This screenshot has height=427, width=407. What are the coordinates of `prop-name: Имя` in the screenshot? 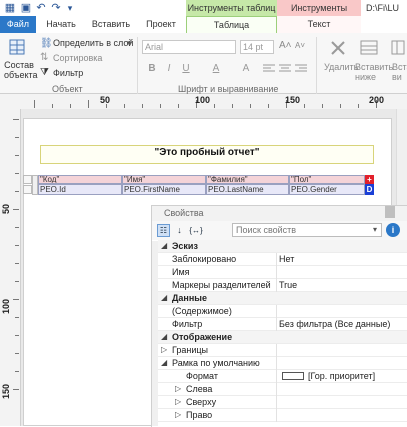 It's located at (181, 272).